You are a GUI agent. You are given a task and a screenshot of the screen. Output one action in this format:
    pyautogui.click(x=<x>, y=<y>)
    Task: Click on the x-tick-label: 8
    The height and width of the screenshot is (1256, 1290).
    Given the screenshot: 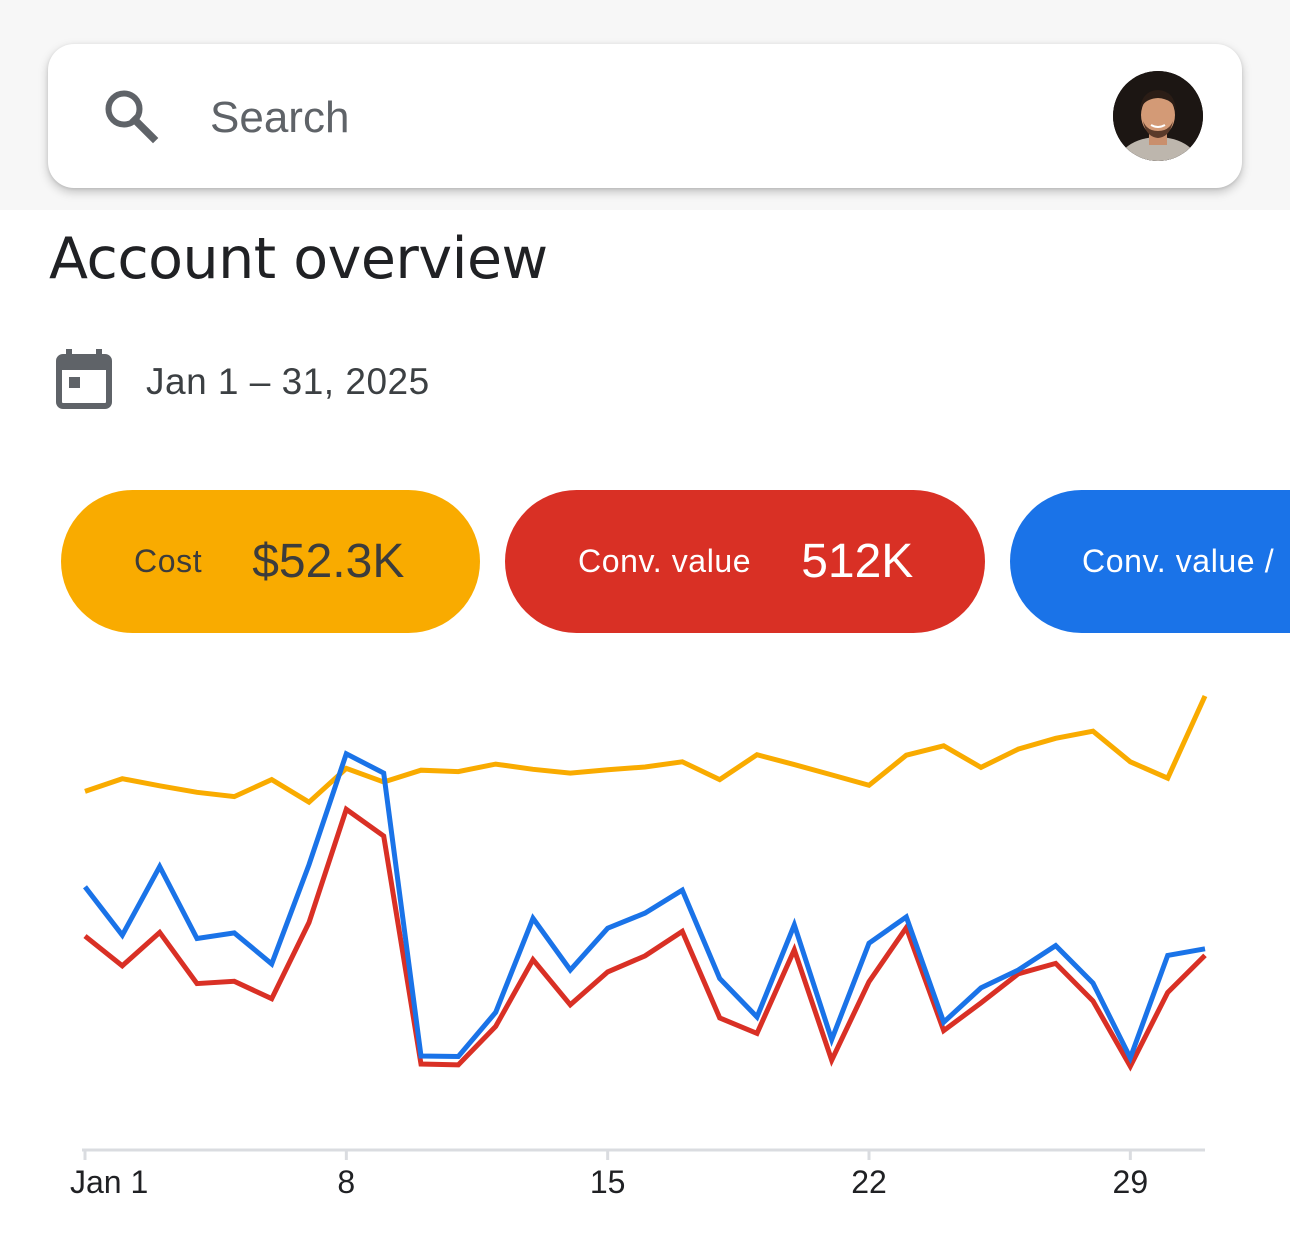 What is the action you would take?
    pyautogui.click(x=346, y=1182)
    